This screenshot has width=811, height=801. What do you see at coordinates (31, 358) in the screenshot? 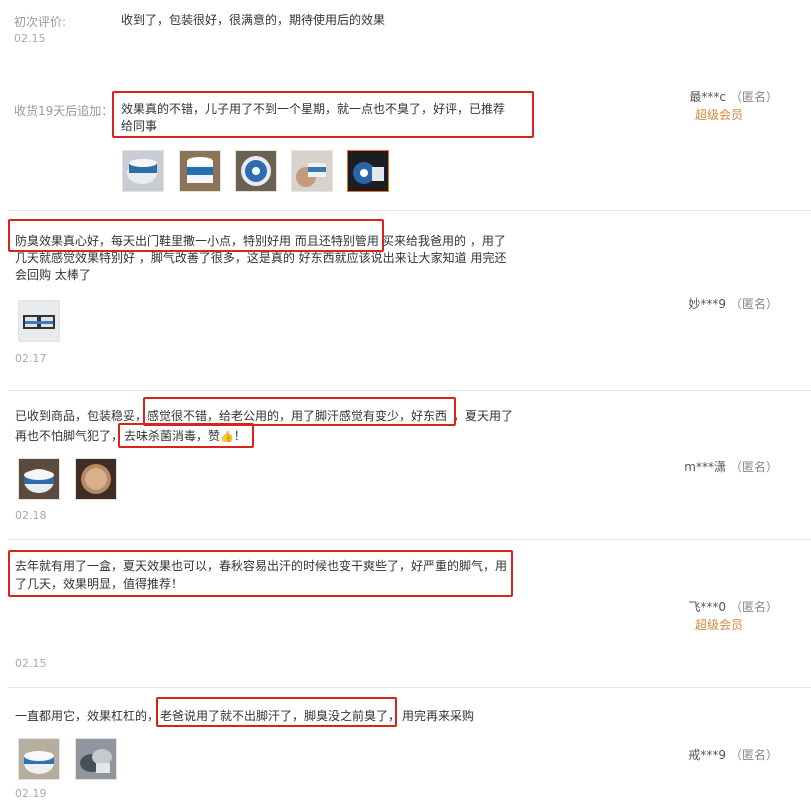
I see `review-date: 02.17` at bounding box center [31, 358].